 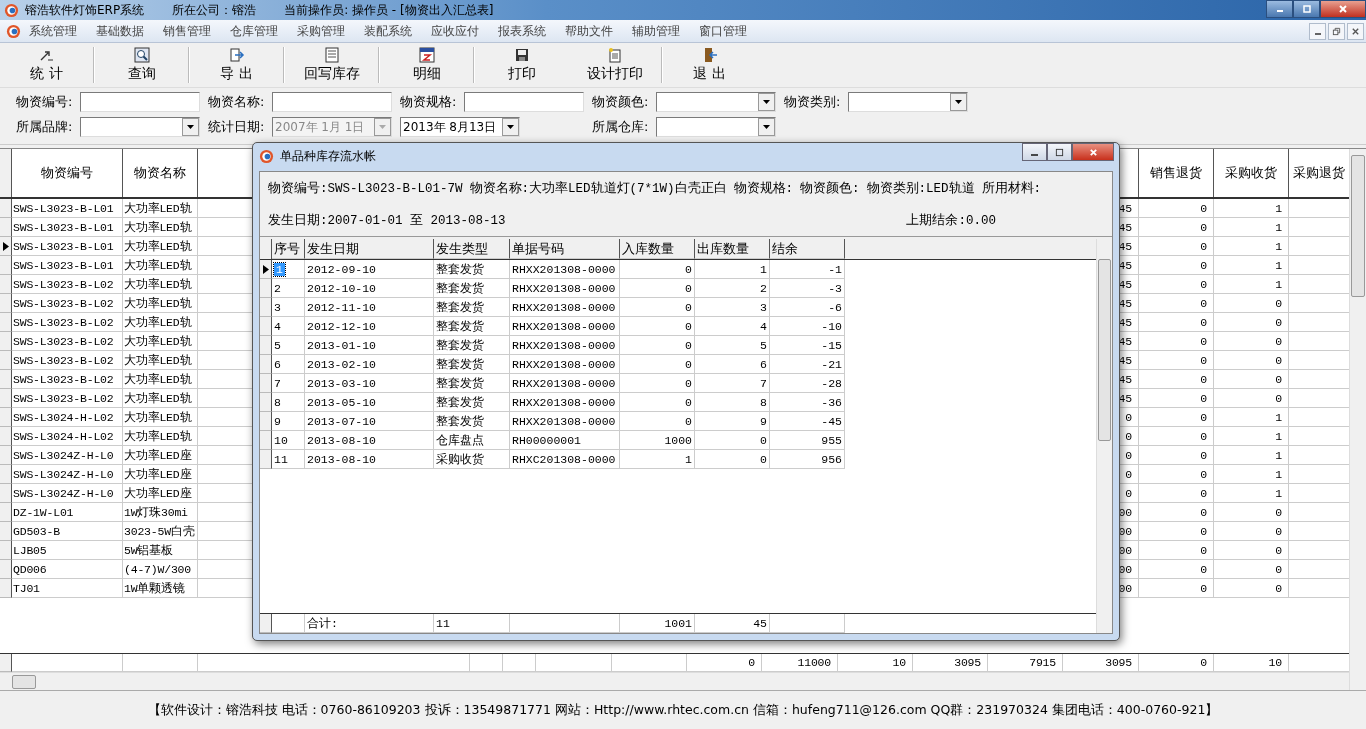 I want to click on column-header: 单据号码, so click(x=538, y=248).